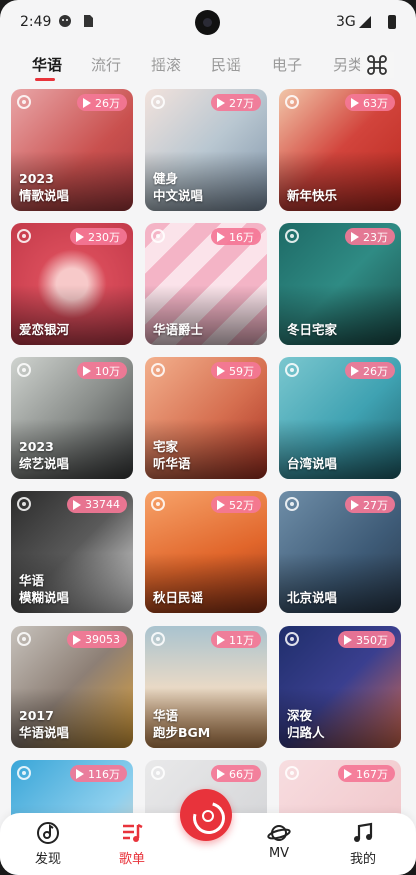 Image resolution: width=416 pixels, height=875 pixels. I want to click on play-count: 16万, so click(241, 237).